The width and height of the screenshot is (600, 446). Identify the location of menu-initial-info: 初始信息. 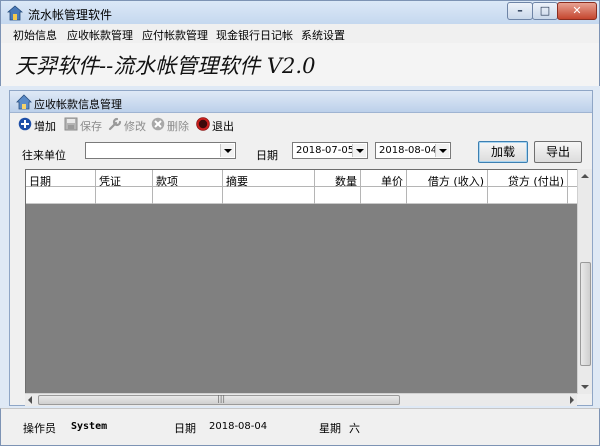
(35, 35).